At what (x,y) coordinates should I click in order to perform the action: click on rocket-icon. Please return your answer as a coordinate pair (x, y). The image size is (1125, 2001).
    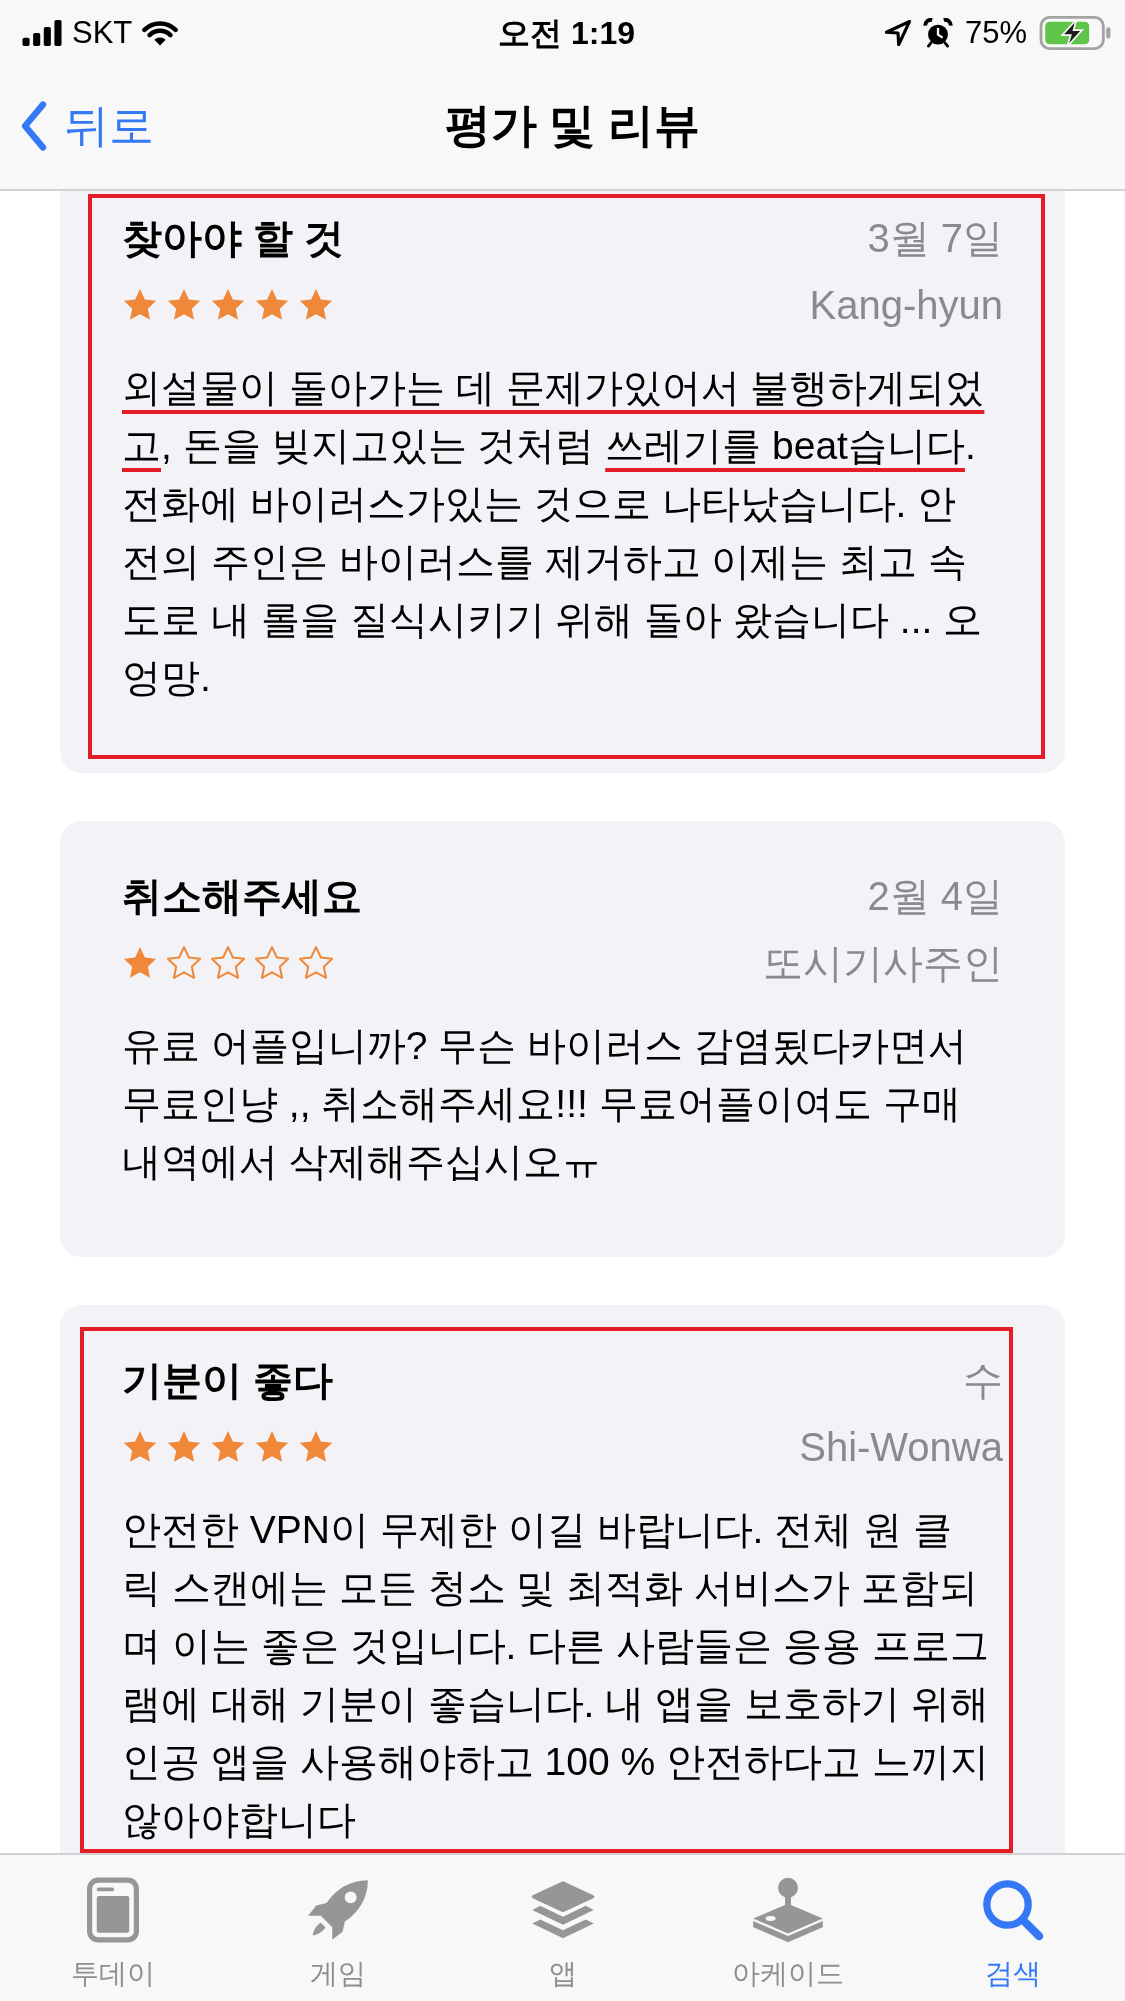
    Looking at the image, I should click on (337, 1910).